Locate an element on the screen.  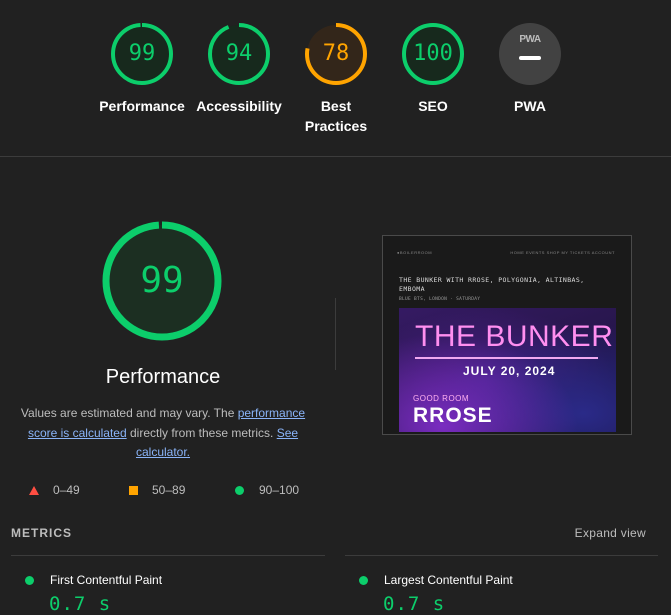
poster-artist: RROSE is located at coordinates (453, 415).